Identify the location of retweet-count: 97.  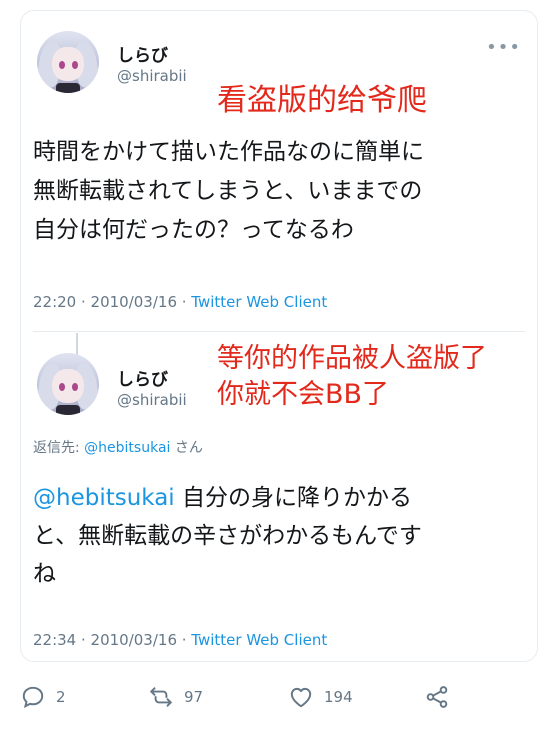
(194, 697).